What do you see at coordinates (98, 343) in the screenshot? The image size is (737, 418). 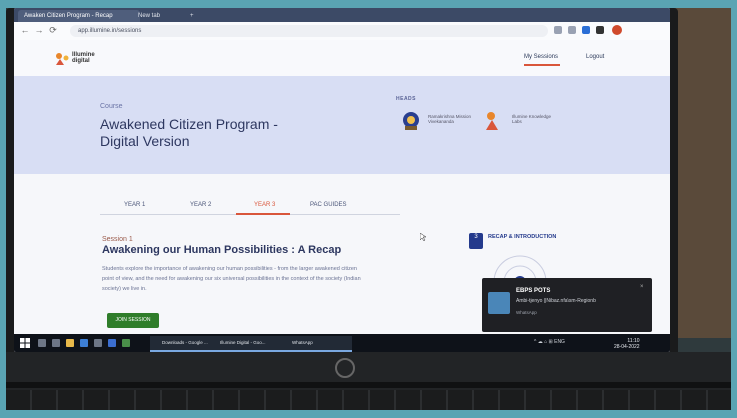 I see `store-icon` at bounding box center [98, 343].